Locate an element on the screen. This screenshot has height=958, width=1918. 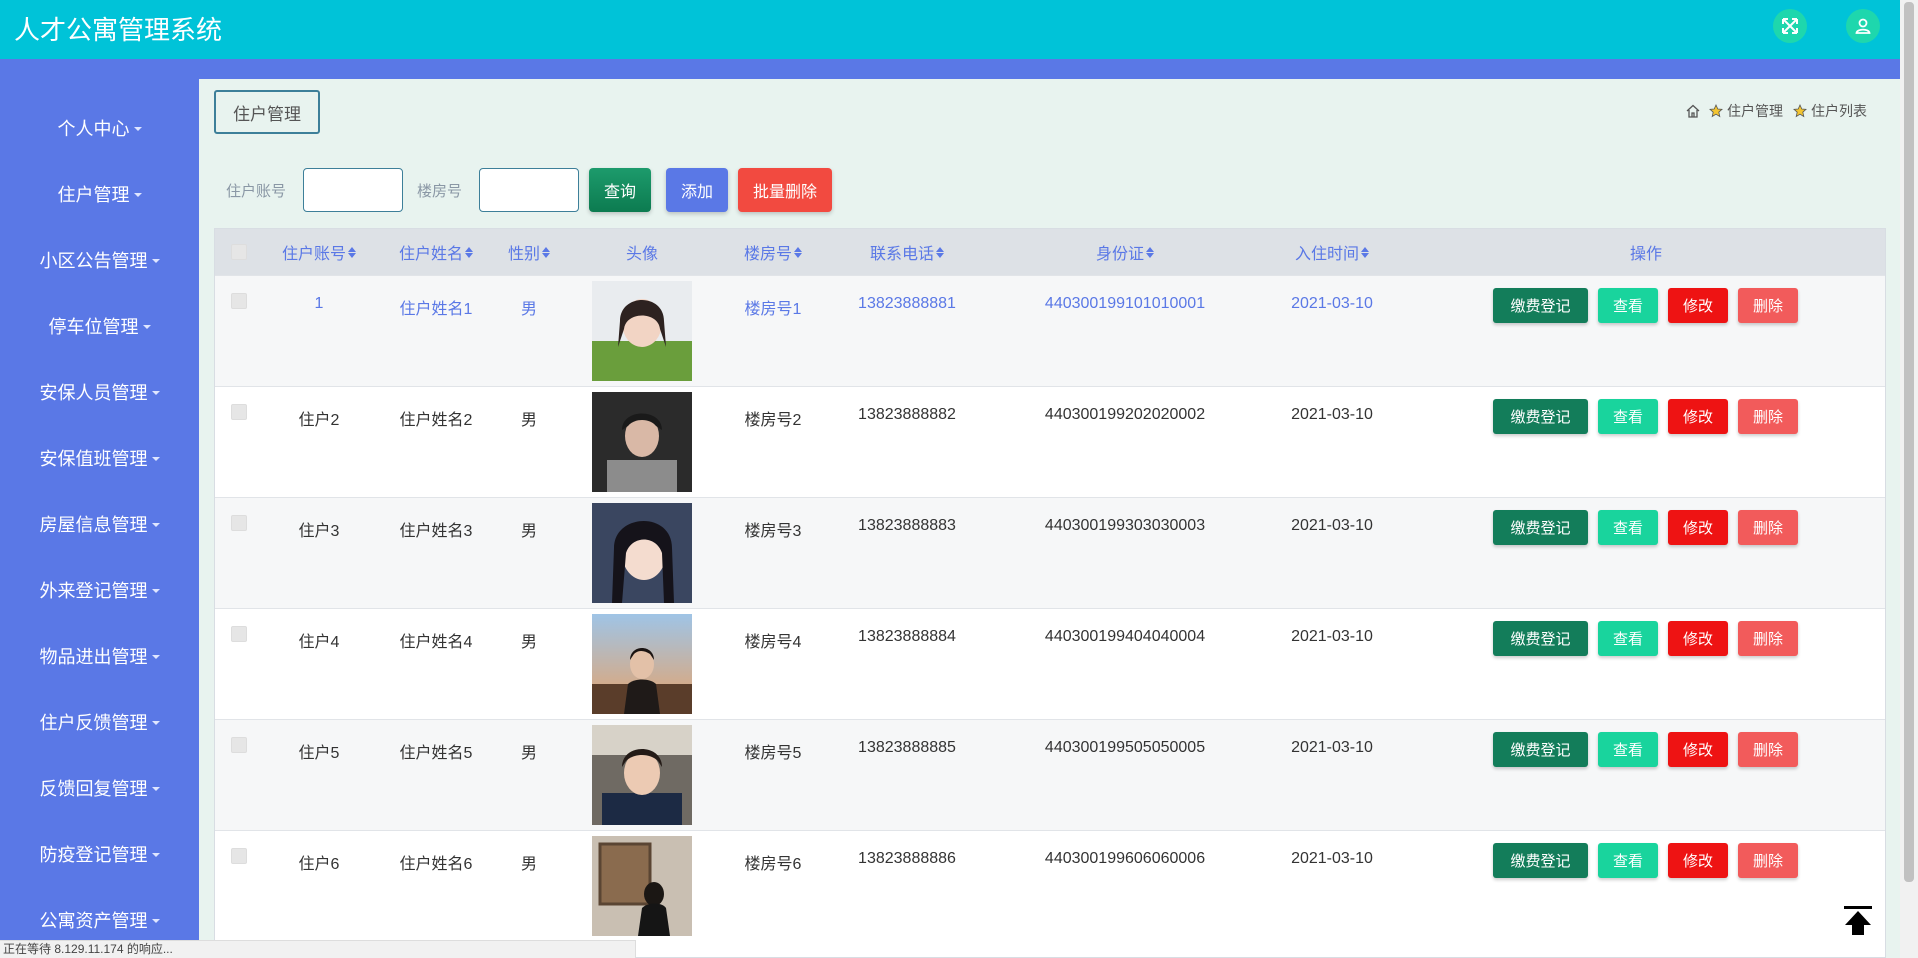
sidebar-item-label: 个人中心 is located at coordinates (93, 129).